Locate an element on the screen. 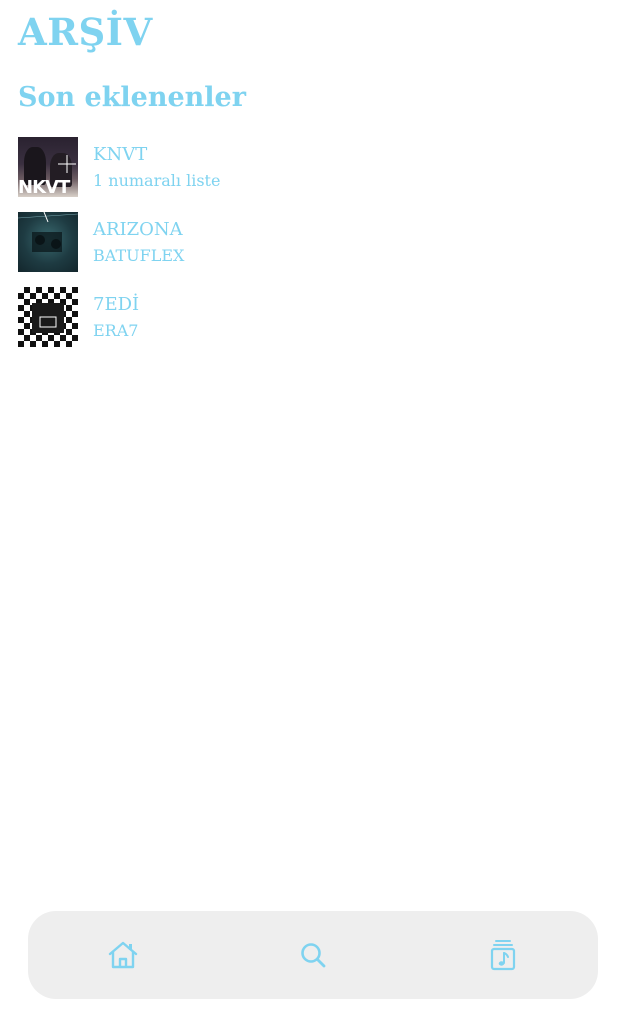 This screenshot has height=1022, width=625. list-item-subtitle: ERA7 is located at coordinates (116, 330).